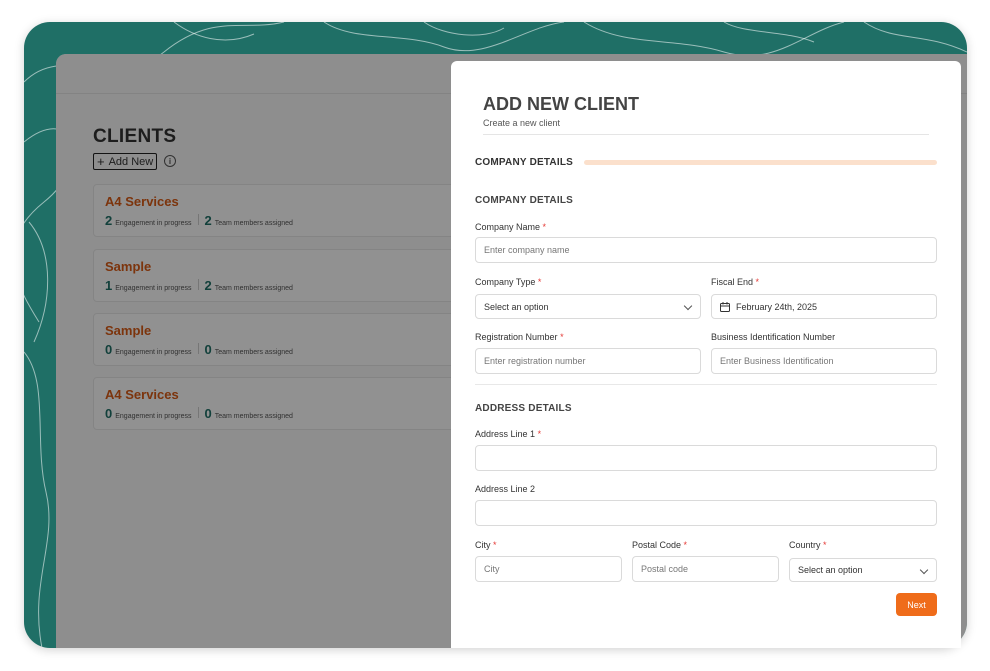  What do you see at coordinates (760, 162) in the screenshot?
I see `step-progress-bar` at bounding box center [760, 162].